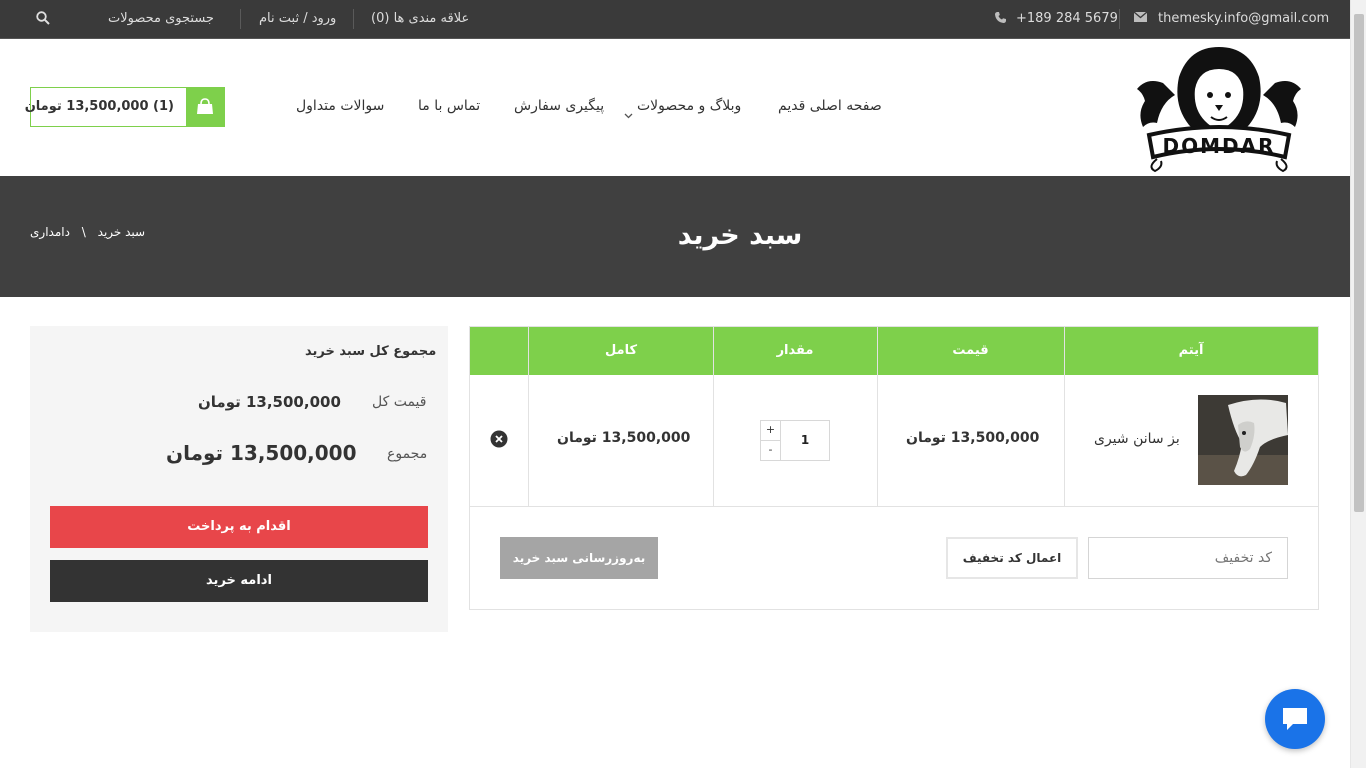 This screenshot has height=768, width=1366. What do you see at coordinates (1243, 440) in the screenshot?
I see `product-thumbnail` at bounding box center [1243, 440].